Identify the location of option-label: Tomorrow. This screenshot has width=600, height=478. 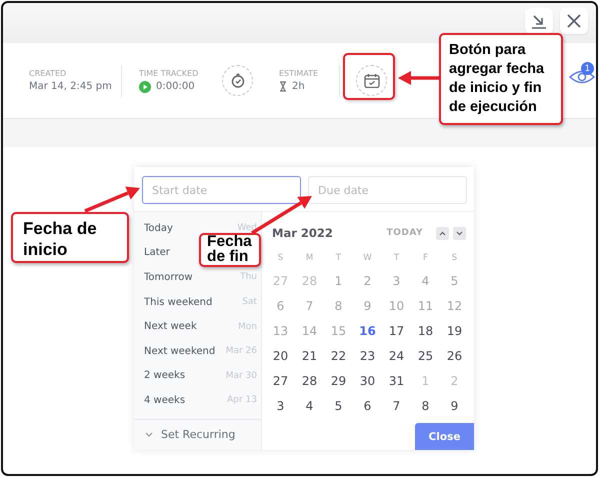
(168, 277).